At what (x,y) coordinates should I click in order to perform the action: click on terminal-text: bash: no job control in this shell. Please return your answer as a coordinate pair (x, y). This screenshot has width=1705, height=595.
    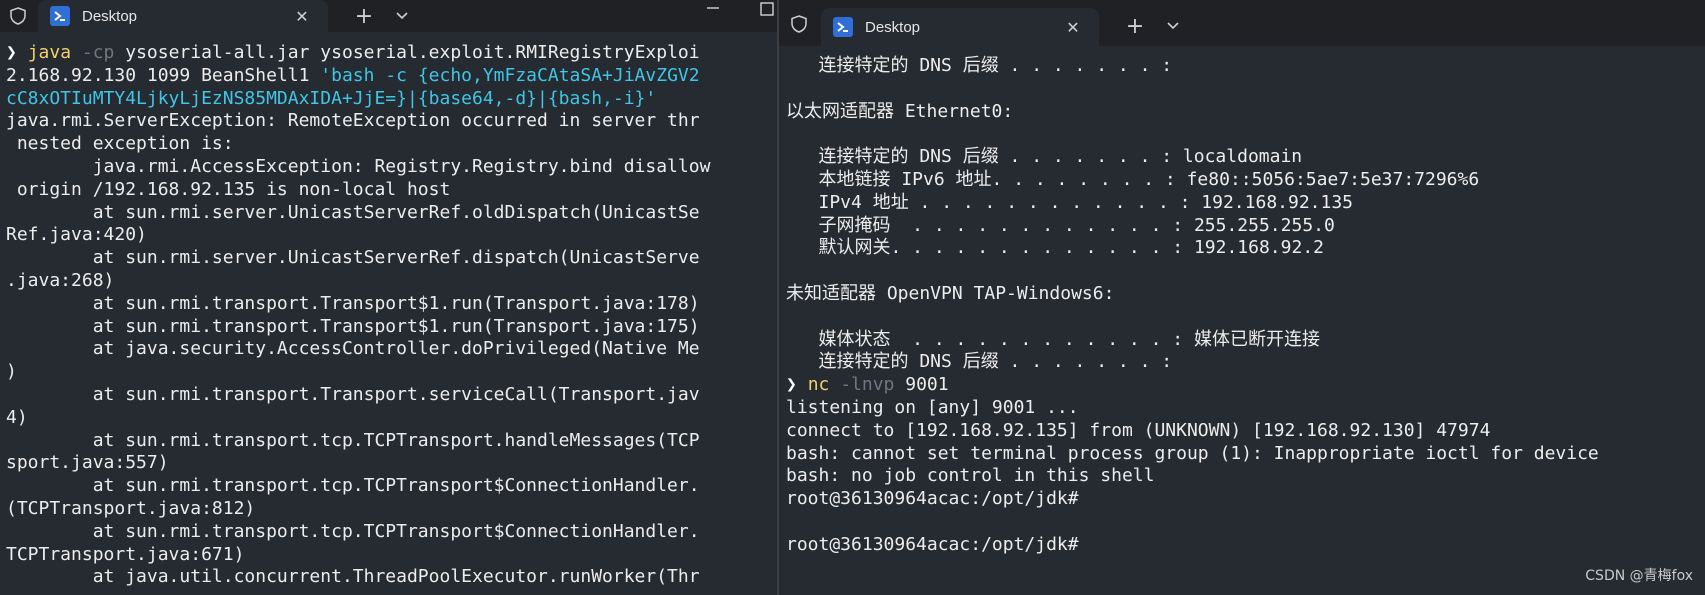
    Looking at the image, I should click on (970, 476).